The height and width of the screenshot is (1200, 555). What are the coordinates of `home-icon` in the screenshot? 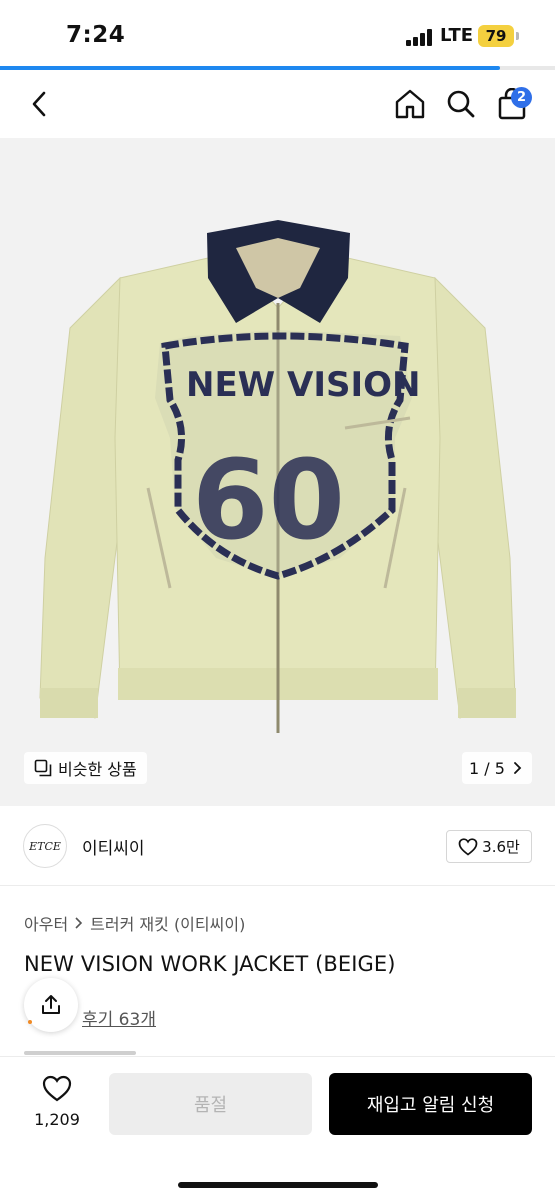 It's located at (410, 104).